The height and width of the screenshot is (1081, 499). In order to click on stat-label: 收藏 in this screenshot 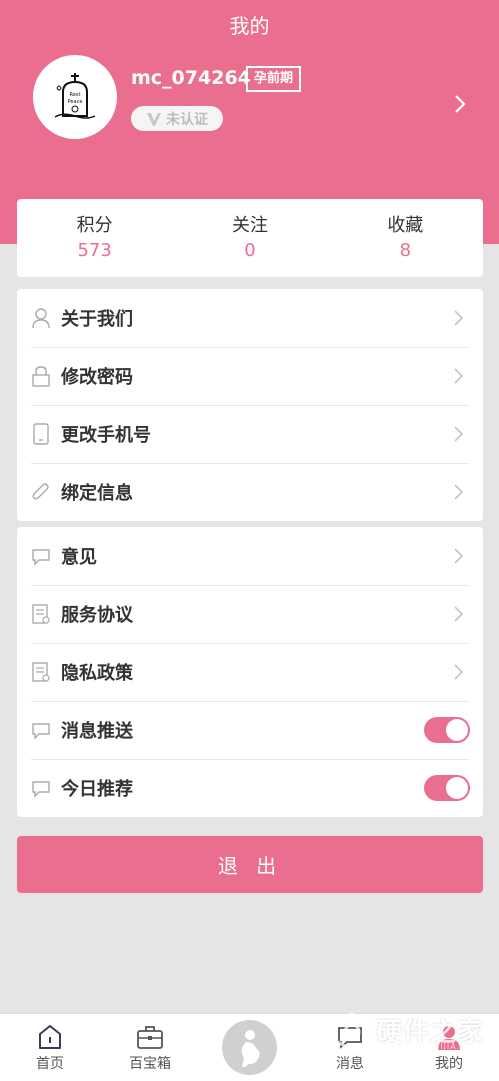, I will do `click(405, 225)`.